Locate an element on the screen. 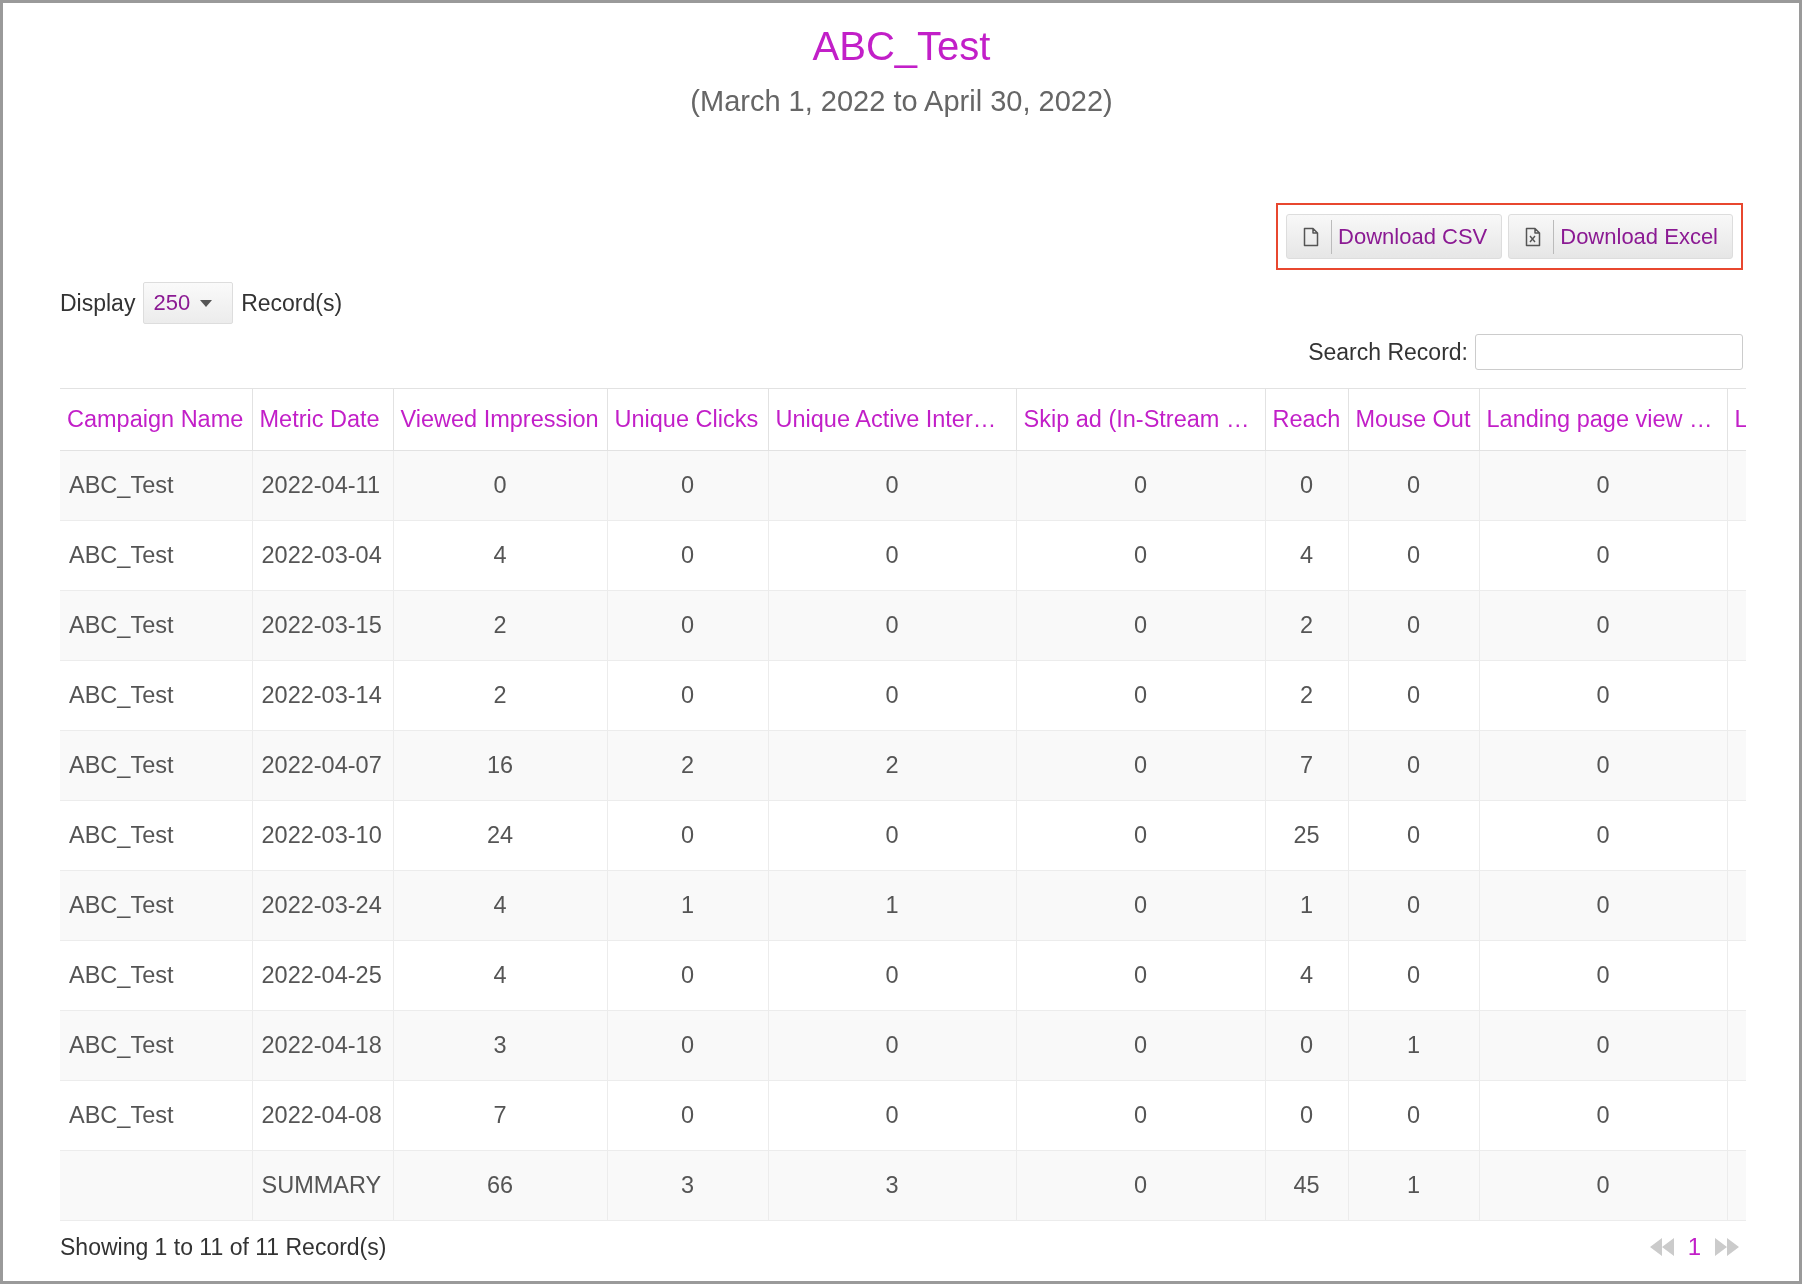 The height and width of the screenshot is (1284, 1802). column-header: Metric Date is located at coordinates (322, 419).